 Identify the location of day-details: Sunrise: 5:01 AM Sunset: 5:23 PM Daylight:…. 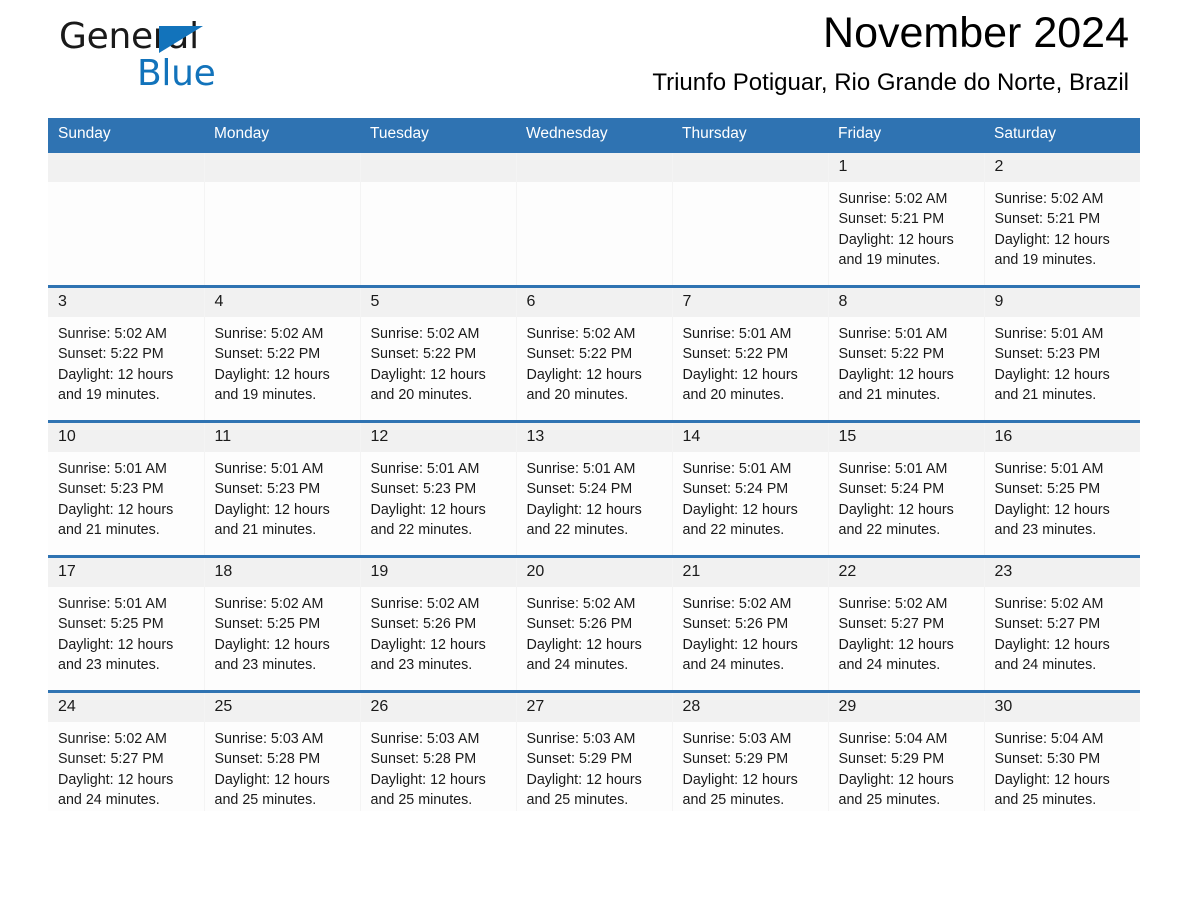
(1063, 361).